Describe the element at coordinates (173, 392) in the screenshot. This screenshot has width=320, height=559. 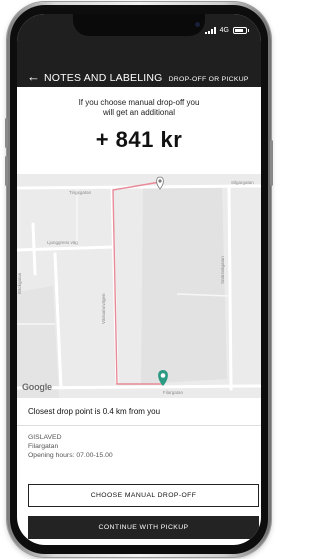
I see `street-label: Filargatan` at that location.